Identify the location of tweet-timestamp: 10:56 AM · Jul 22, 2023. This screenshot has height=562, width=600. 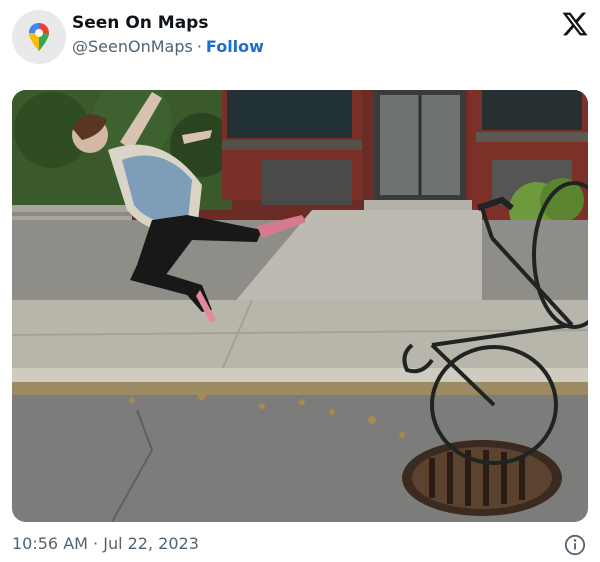
(105, 543).